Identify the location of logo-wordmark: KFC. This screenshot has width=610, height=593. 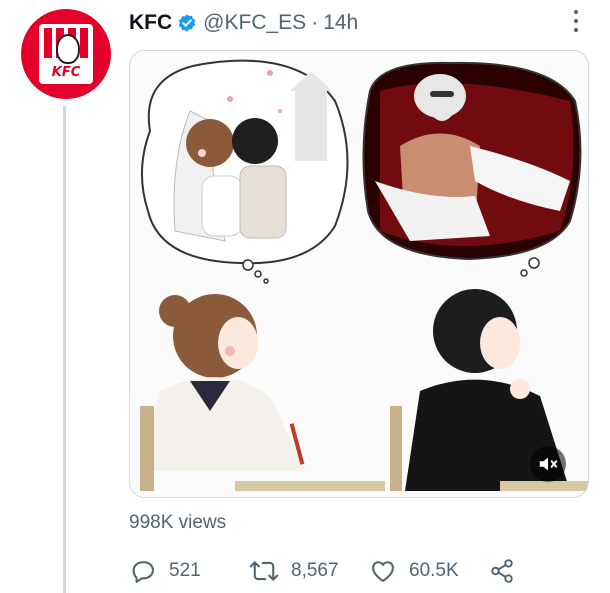
(66, 72).